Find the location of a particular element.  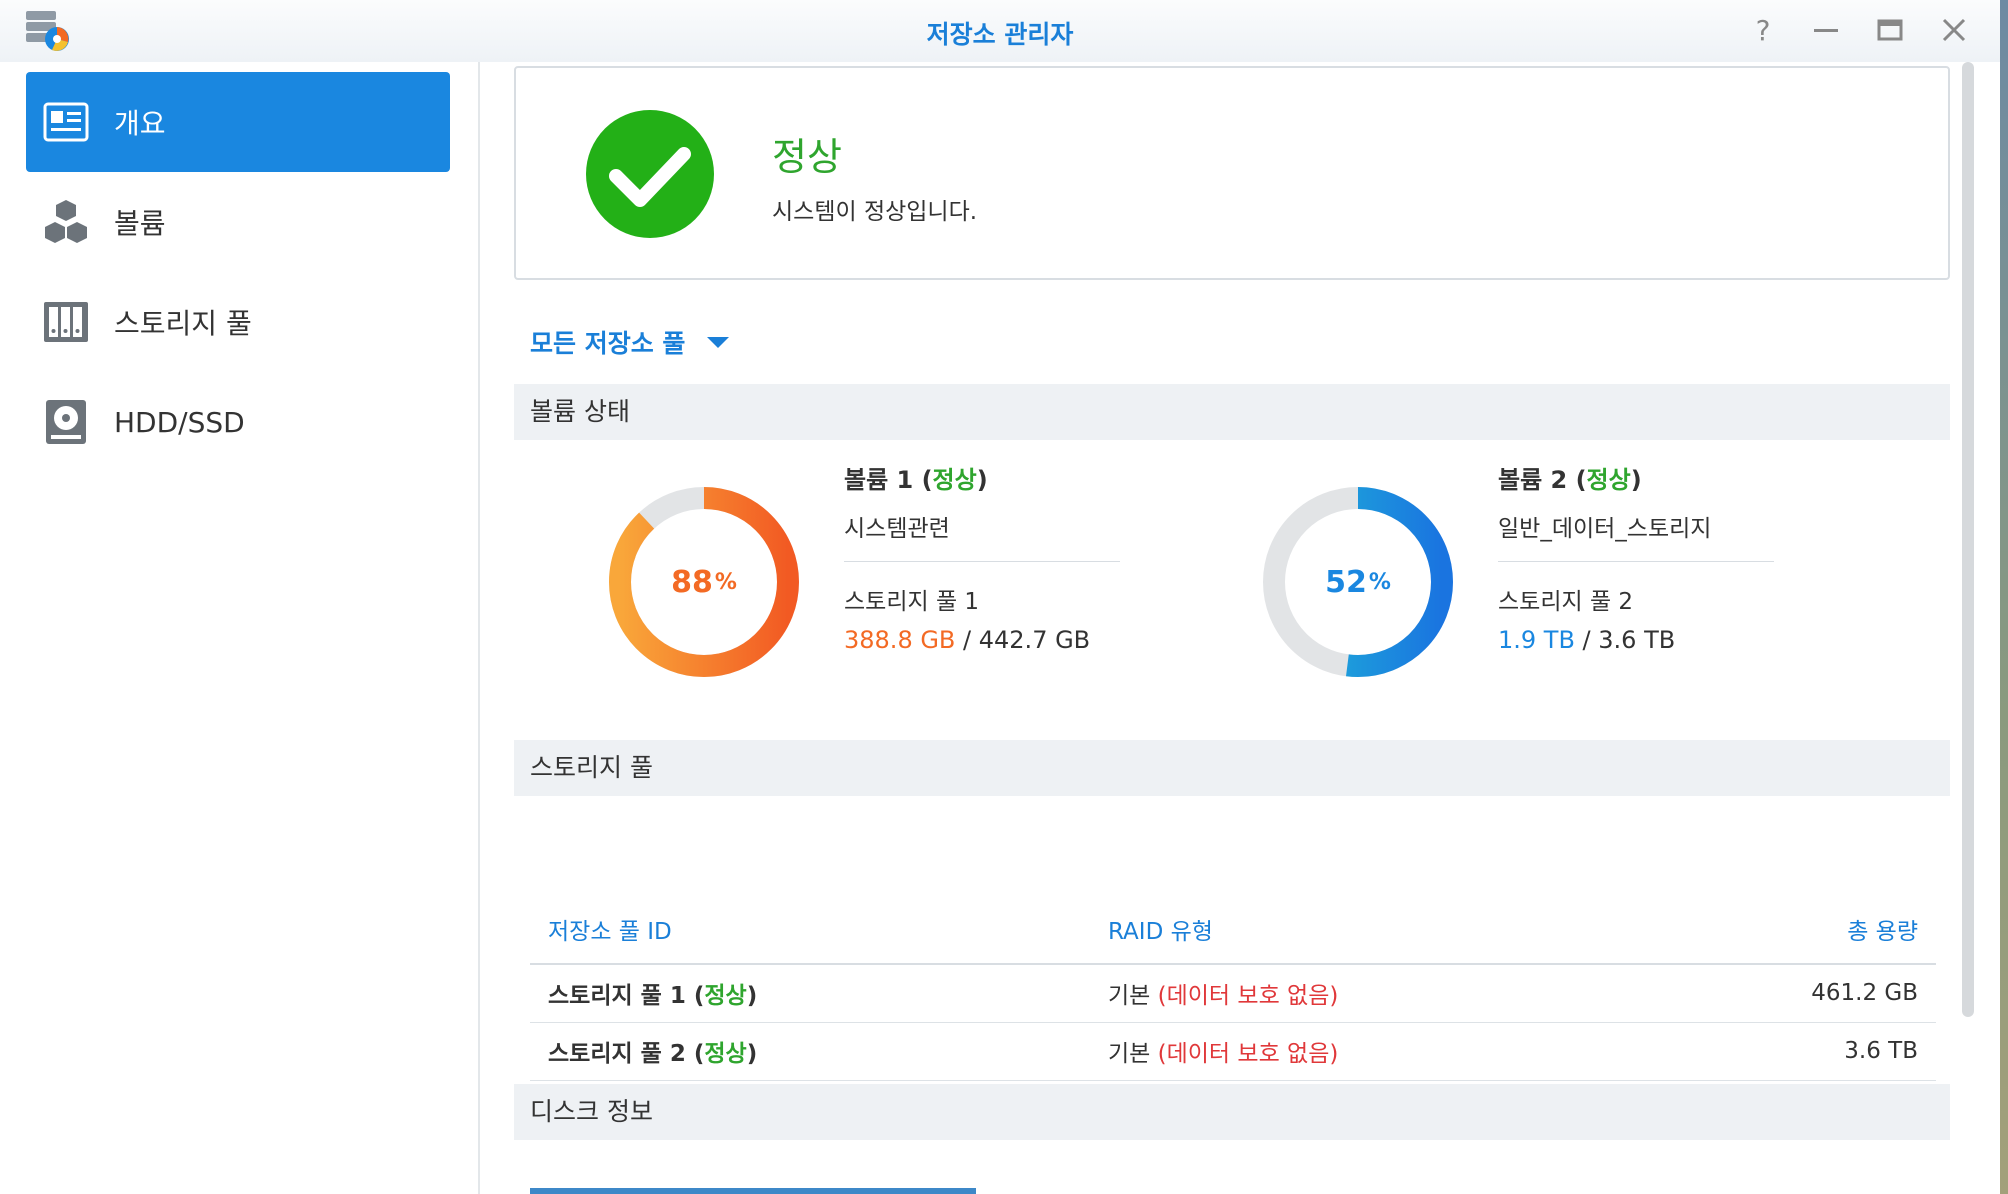

volume-2-usage: 1.9 TB / 3.6 TB is located at coordinates (1587, 640).